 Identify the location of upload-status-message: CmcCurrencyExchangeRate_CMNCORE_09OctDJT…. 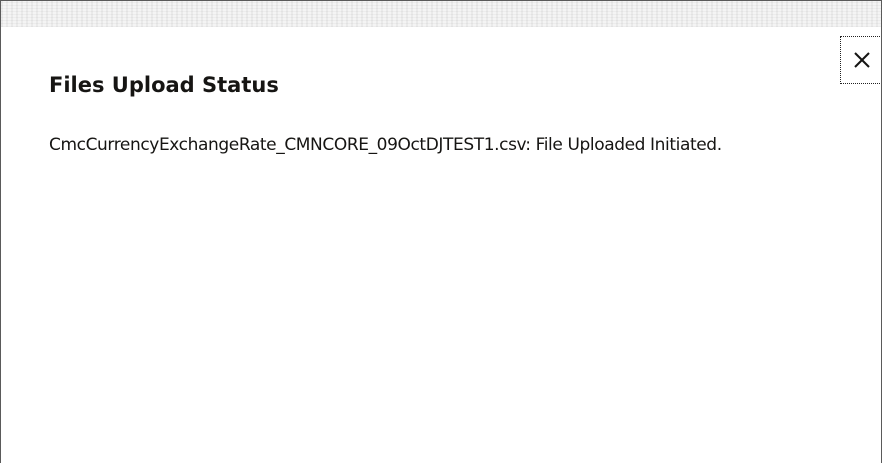
(385, 145).